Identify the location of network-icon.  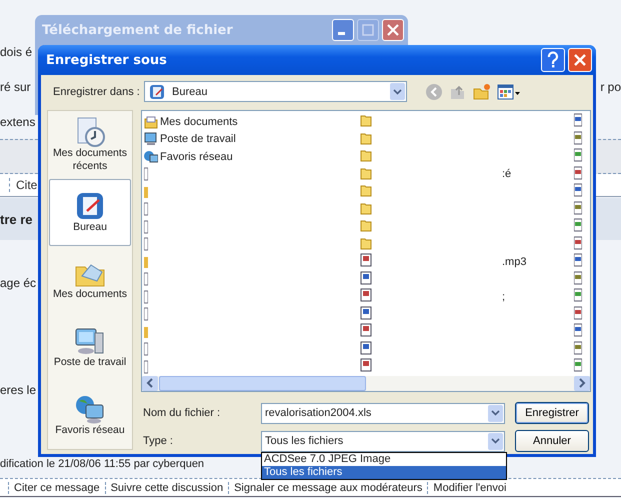
(151, 157).